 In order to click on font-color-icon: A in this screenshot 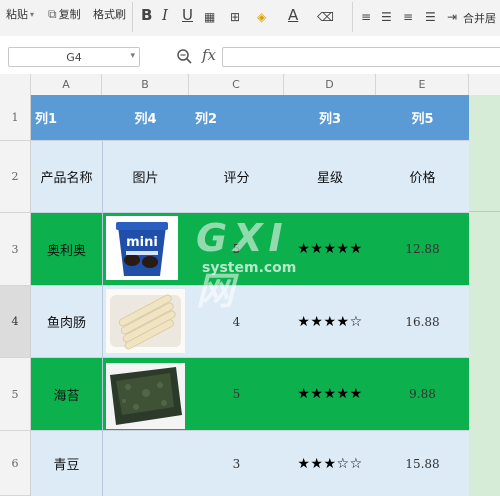, I will do `click(293, 15)`.